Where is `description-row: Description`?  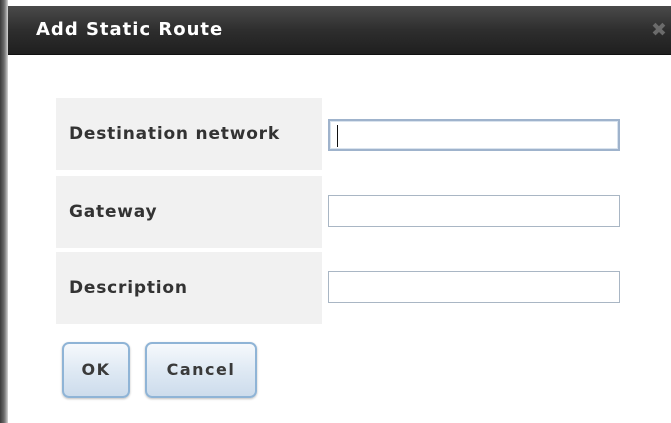 description-row: Description is located at coordinates (189, 288).